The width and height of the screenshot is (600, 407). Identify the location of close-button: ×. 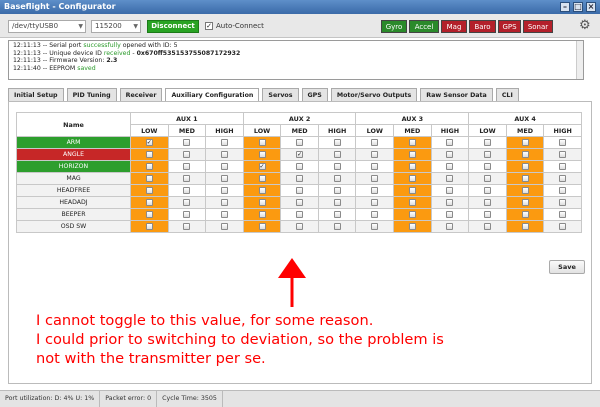
(591, 7).